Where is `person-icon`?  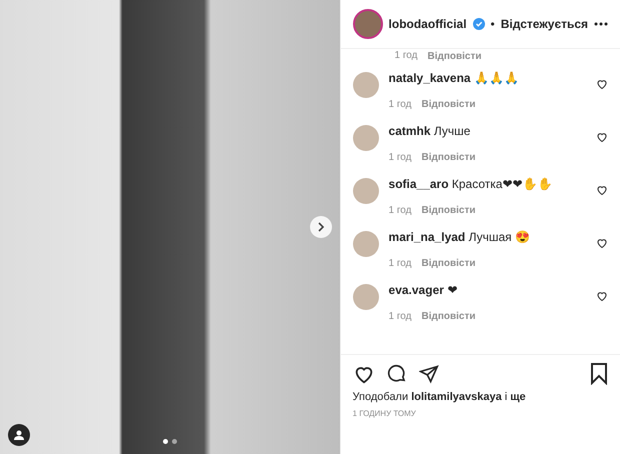 person-icon is located at coordinates (19, 435).